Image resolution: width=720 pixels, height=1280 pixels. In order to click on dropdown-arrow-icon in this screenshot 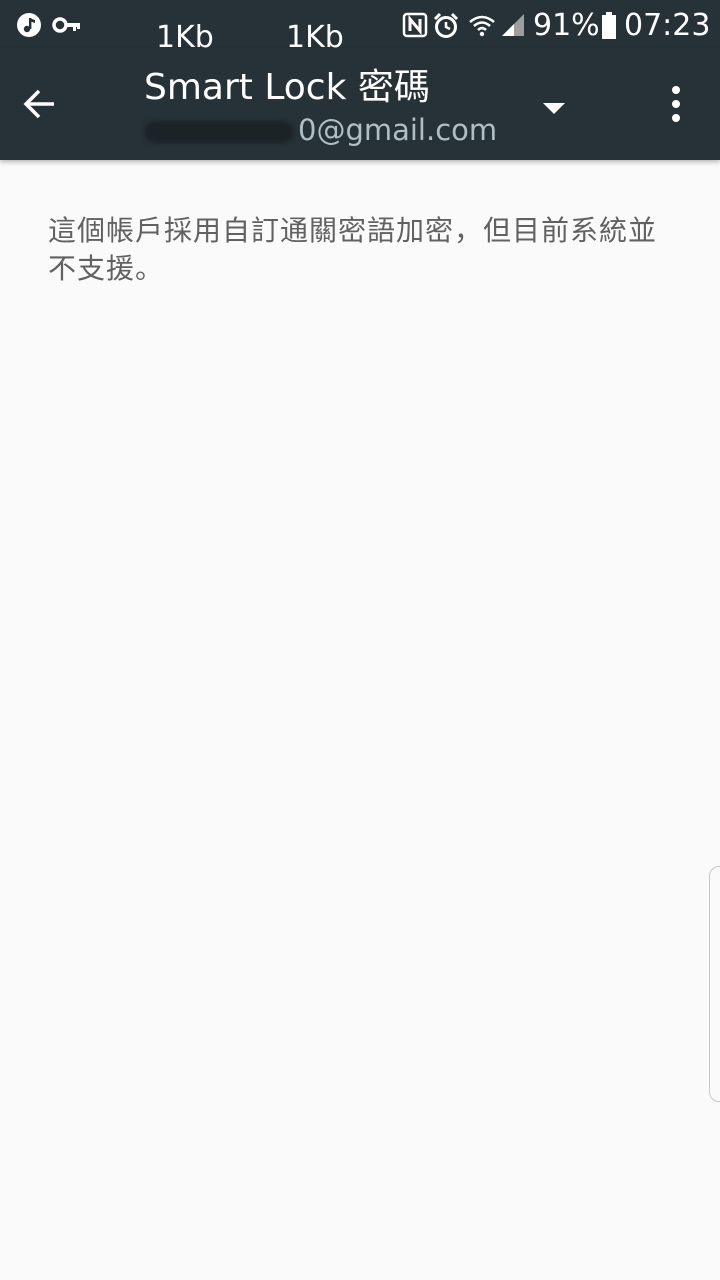, I will do `click(554, 108)`.